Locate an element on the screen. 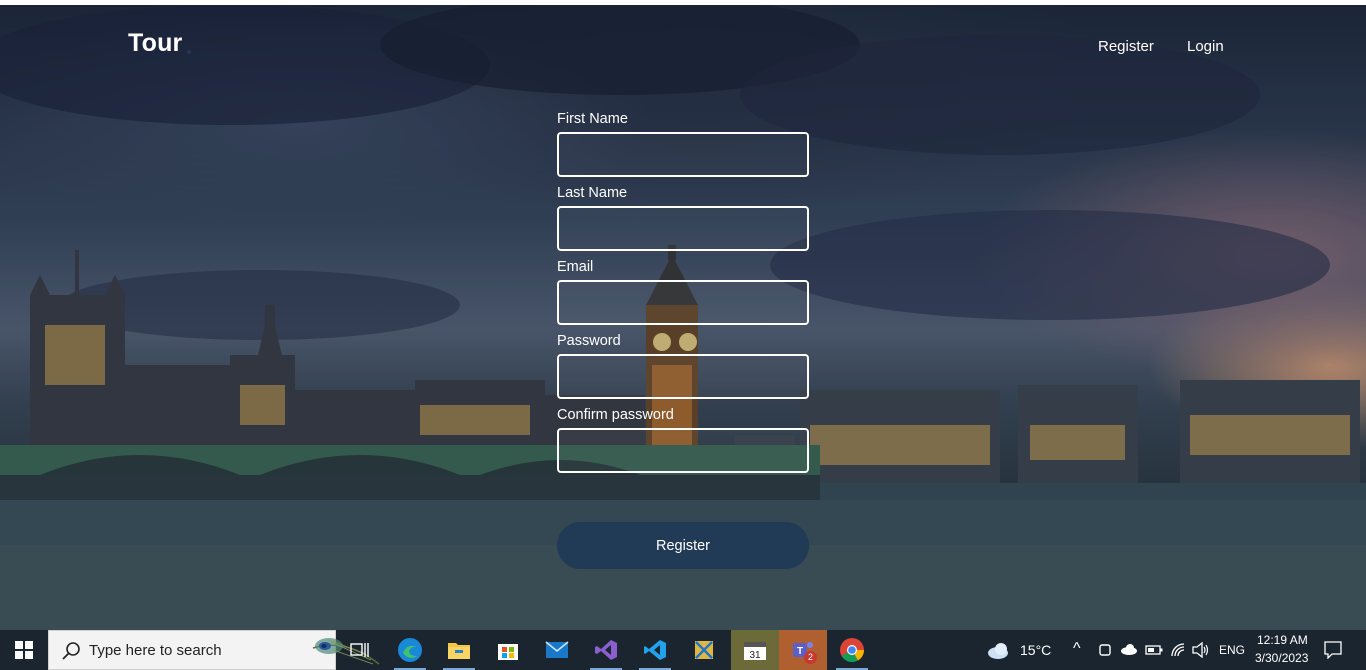 This screenshot has width=1366, height=670. teams-icon: T 2 is located at coordinates (803, 650).